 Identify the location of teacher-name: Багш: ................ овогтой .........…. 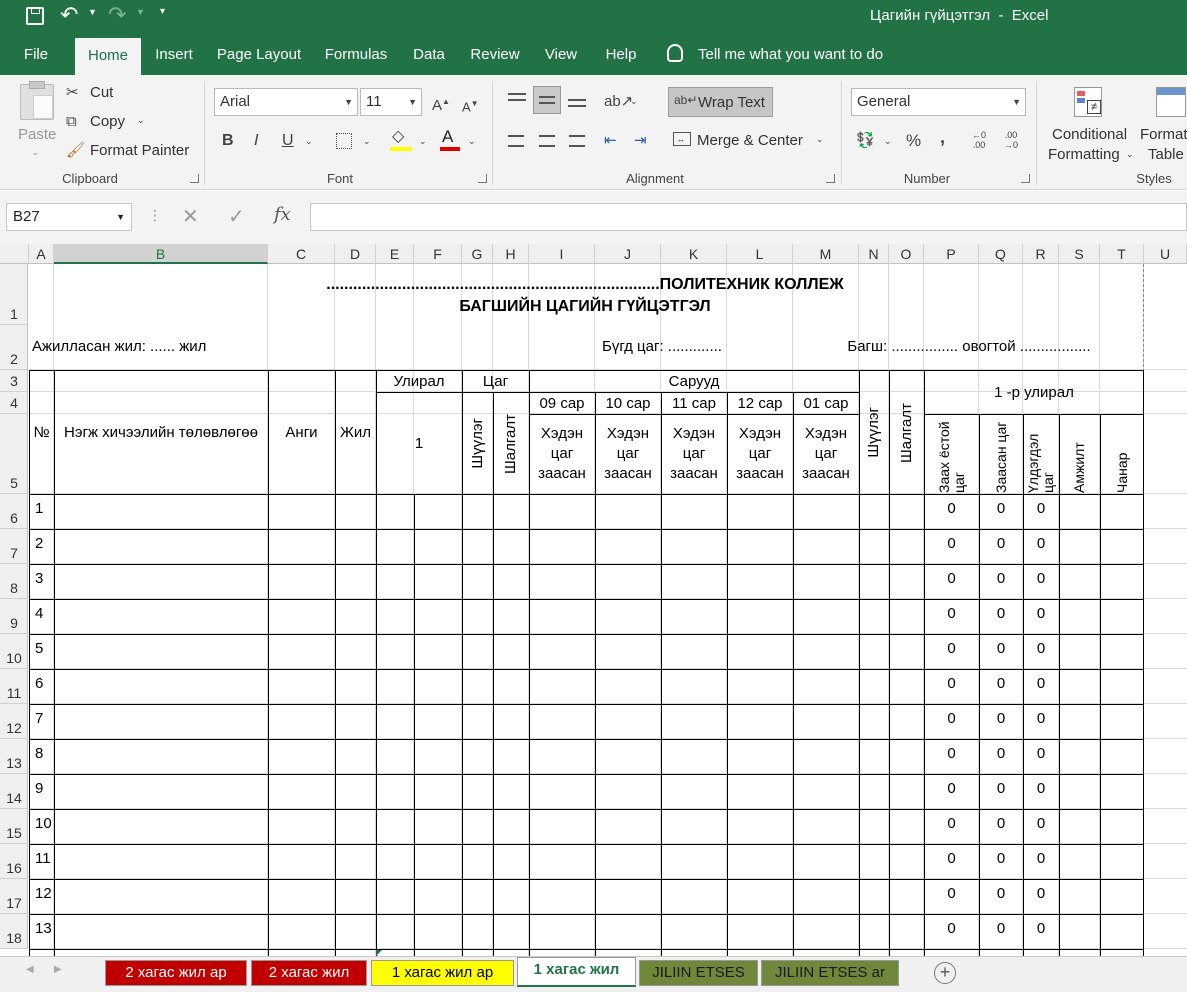
(969, 347).